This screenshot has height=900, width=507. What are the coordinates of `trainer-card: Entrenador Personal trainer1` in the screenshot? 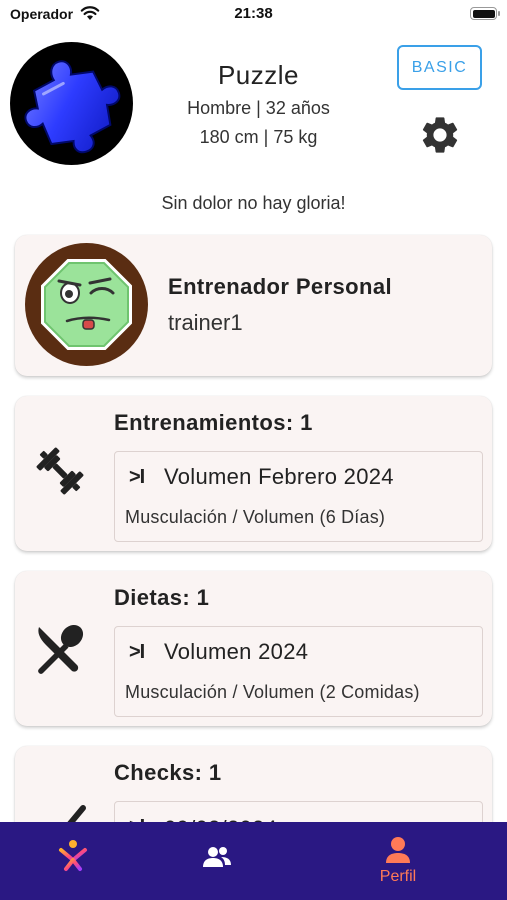 It's located at (253, 305).